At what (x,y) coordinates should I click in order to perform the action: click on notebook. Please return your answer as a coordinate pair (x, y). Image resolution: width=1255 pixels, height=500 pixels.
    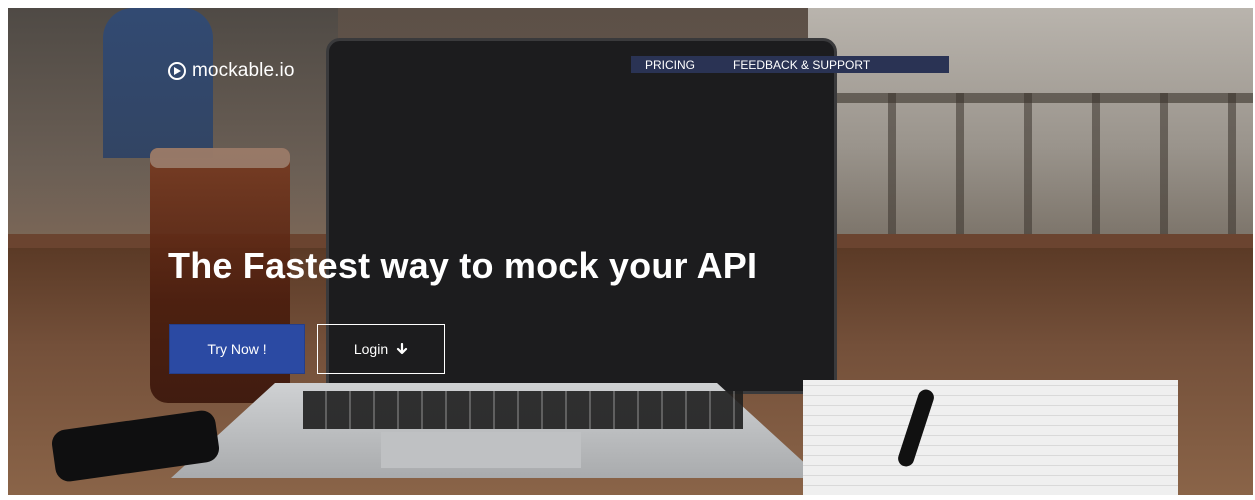
    Looking at the image, I should click on (990, 437).